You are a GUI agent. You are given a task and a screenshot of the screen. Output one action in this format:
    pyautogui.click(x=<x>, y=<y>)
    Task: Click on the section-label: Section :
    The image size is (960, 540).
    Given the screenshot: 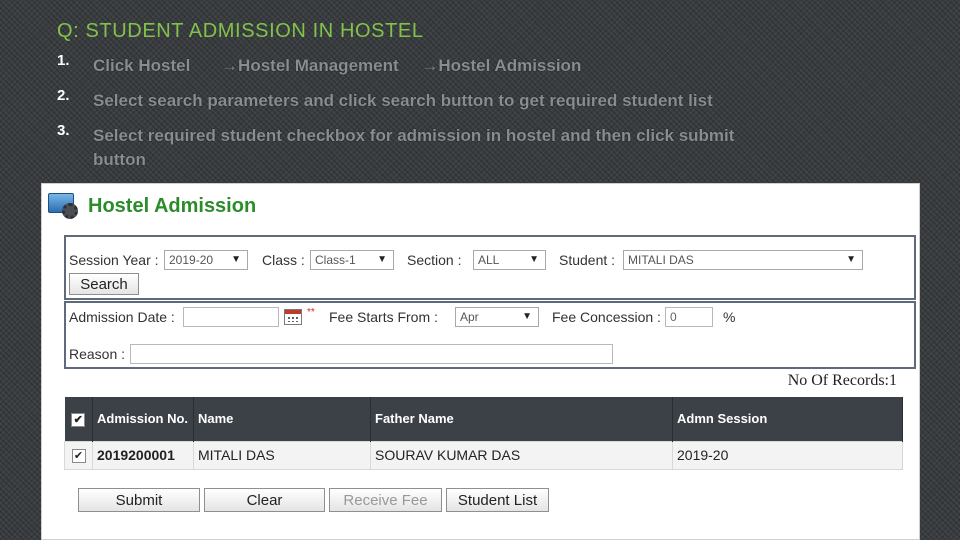 What is the action you would take?
    pyautogui.click(x=434, y=260)
    